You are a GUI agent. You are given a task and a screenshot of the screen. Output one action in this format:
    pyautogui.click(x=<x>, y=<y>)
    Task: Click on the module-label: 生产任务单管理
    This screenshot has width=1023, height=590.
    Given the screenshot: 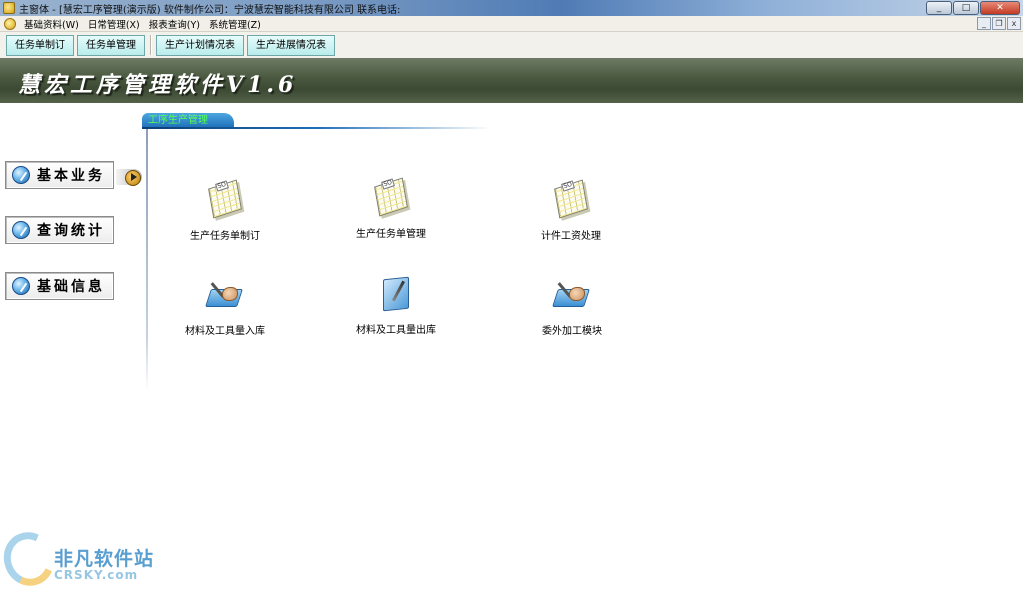 What is the action you would take?
    pyautogui.click(x=391, y=234)
    